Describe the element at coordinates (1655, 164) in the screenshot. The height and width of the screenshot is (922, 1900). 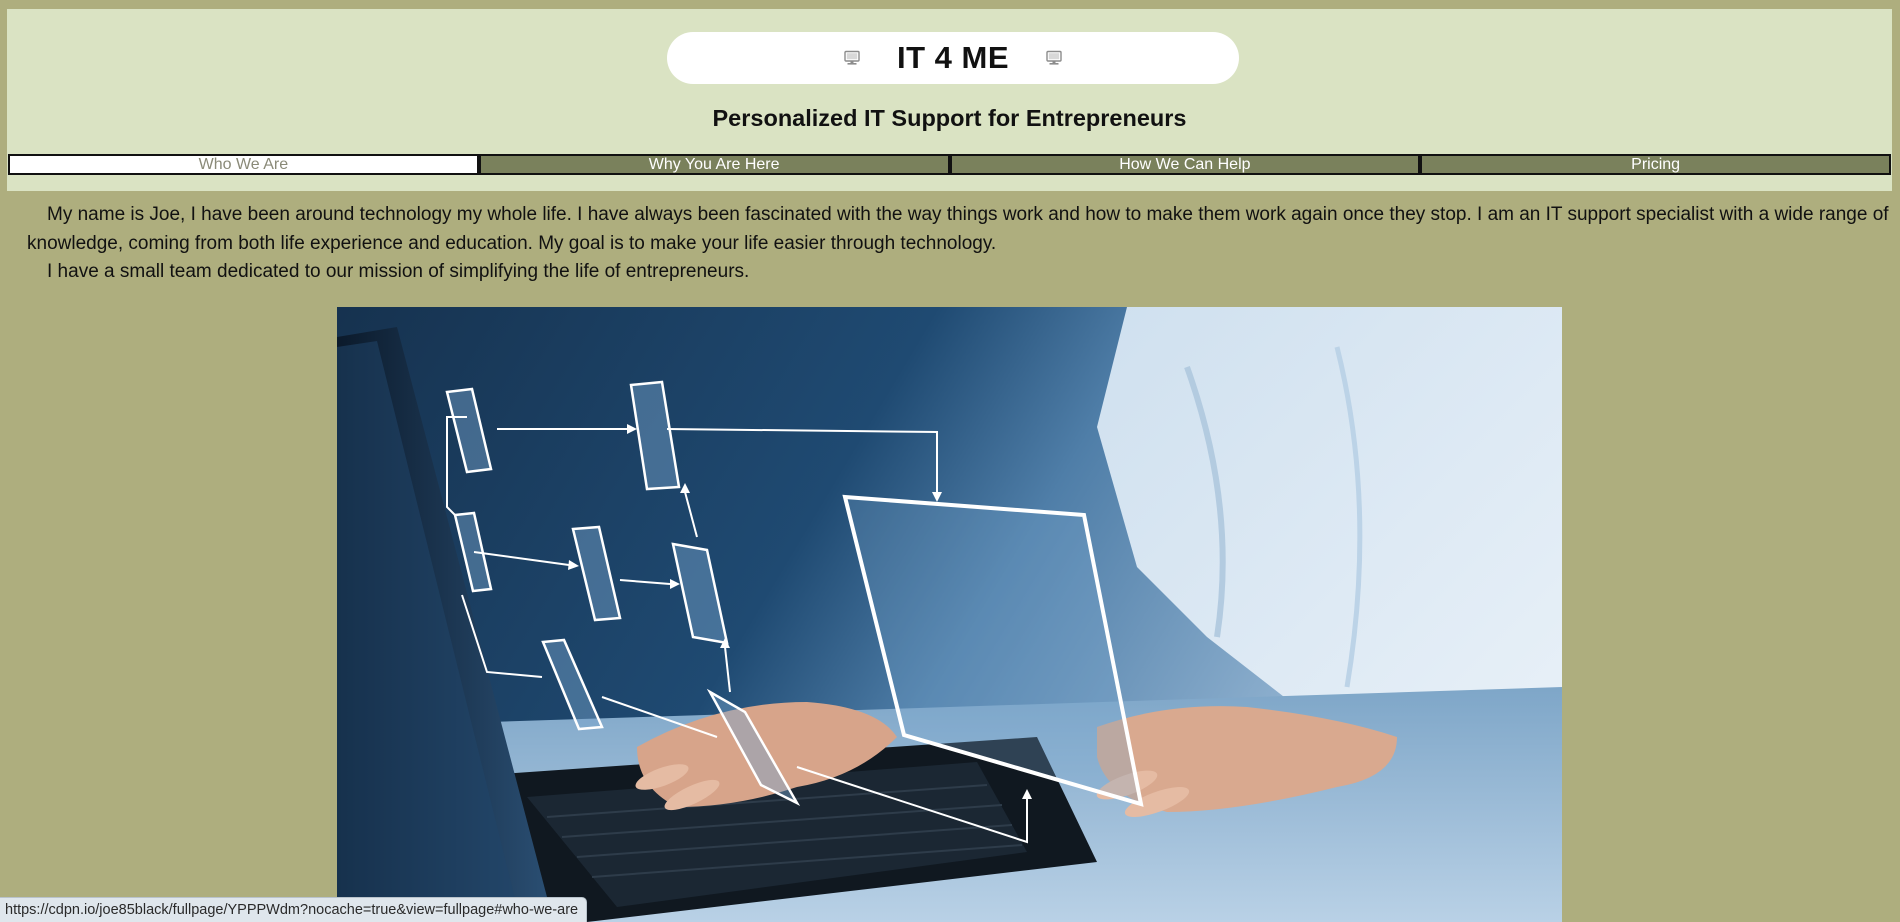
I see `tab-pricing: Pricing` at that location.